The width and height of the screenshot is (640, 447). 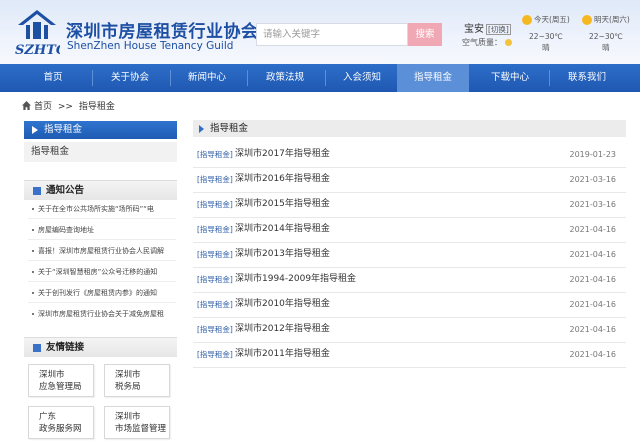 What do you see at coordinates (207, 78) in the screenshot?
I see `nav-item-news: 新闻中心` at bounding box center [207, 78].